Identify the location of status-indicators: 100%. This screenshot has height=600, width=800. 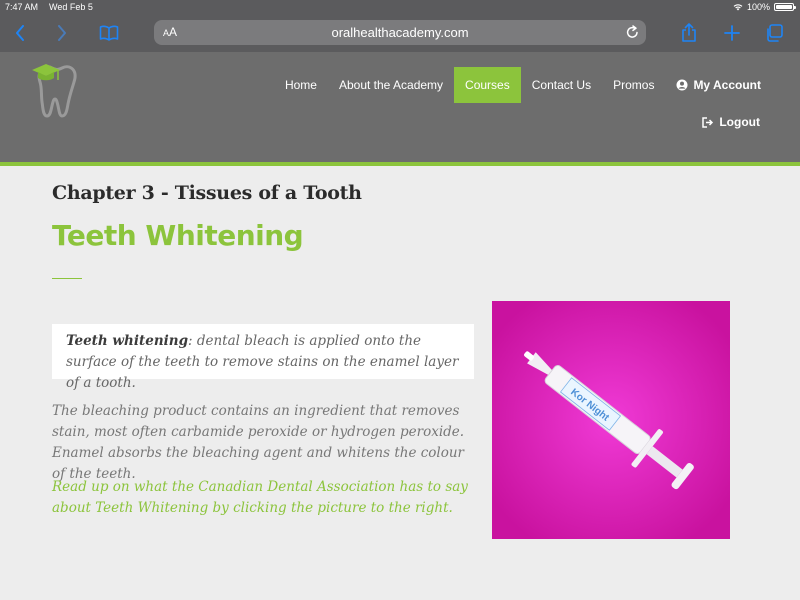
(764, 7).